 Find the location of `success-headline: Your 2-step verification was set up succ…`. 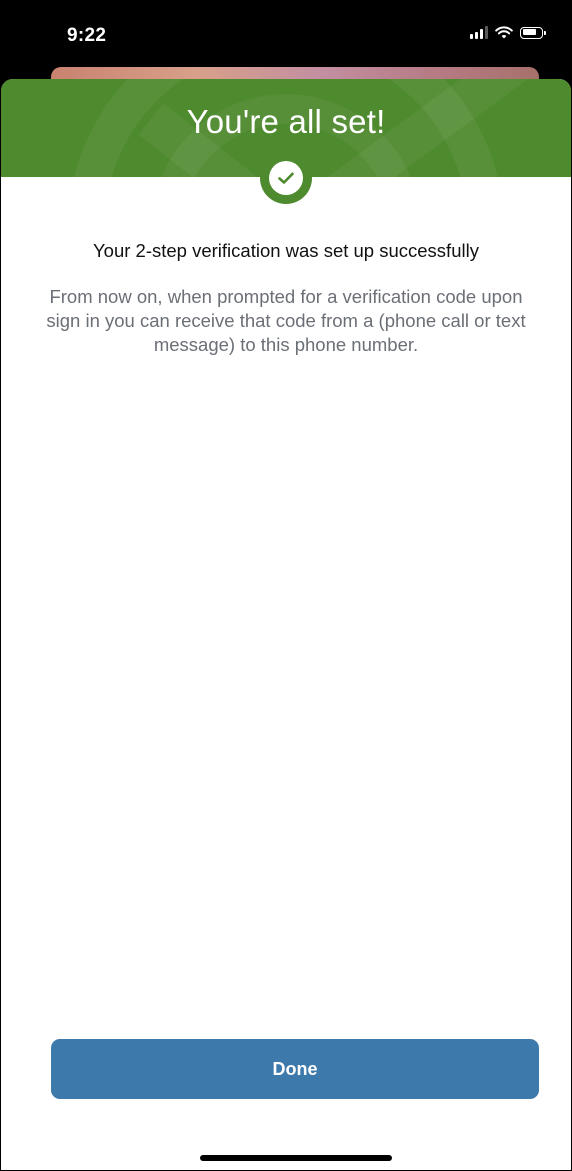

success-headline: Your 2-step verification was set up succ… is located at coordinates (286, 250).